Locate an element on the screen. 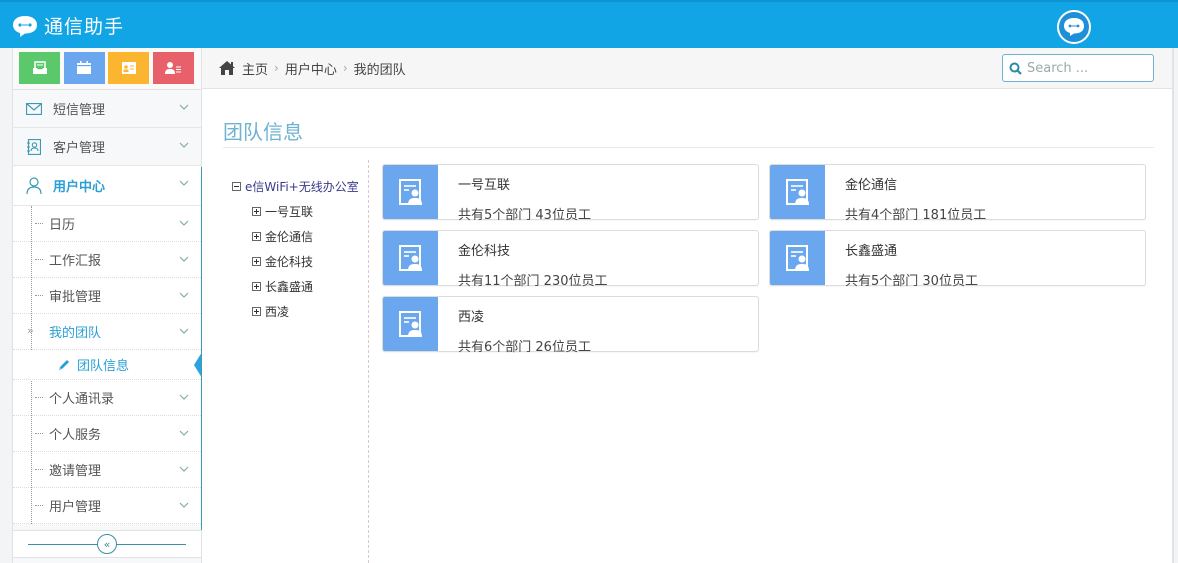 The width and height of the screenshot is (1178, 563). tree-root-node: e信WiFi+无线办公室 is located at coordinates (295, 186).